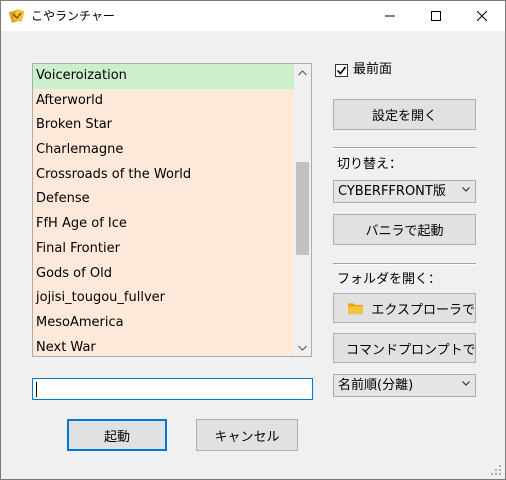 The image size is (506, 480). Describe the element at coordinates (253, 16) in the screenshot. I see `title-bar: こやランチャー` at that location.